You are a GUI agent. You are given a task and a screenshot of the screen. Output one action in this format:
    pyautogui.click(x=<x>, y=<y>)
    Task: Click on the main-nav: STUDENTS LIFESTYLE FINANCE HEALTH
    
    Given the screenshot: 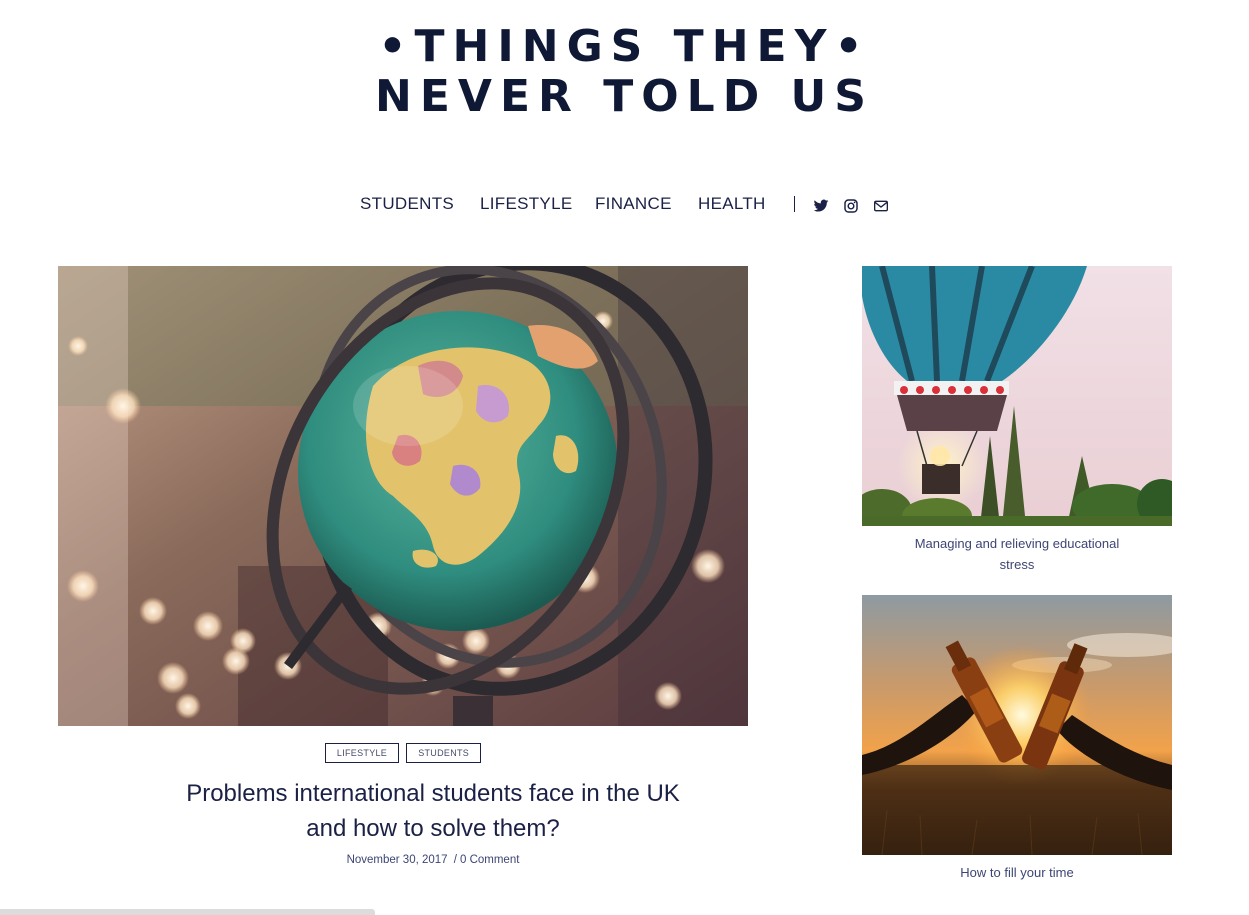 What is the action you would take?
    pyautogui.click(x=624, y=207)
    